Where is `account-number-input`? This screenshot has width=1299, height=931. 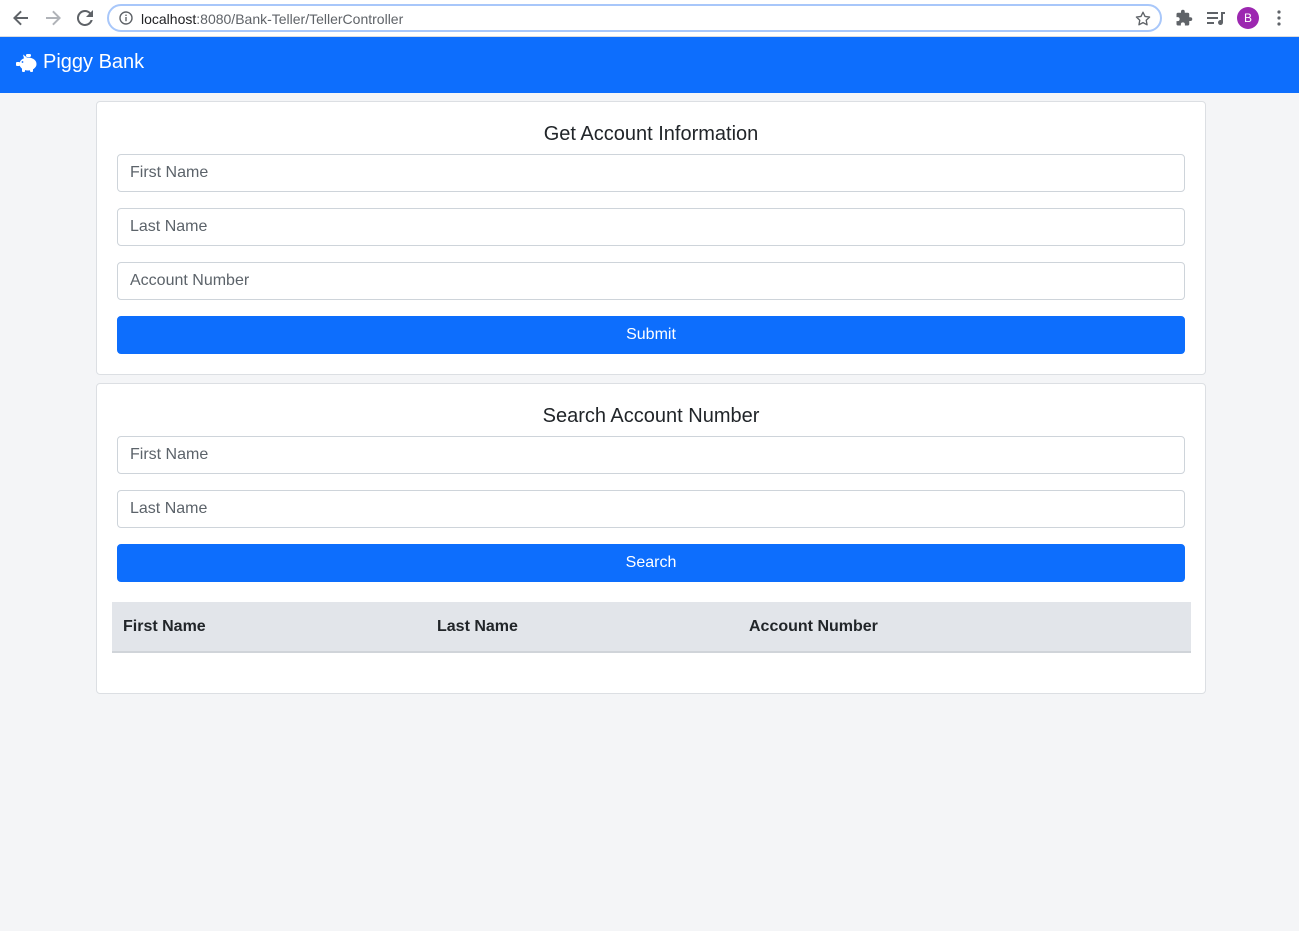 account-number-input is located at coordinates (651, 281).